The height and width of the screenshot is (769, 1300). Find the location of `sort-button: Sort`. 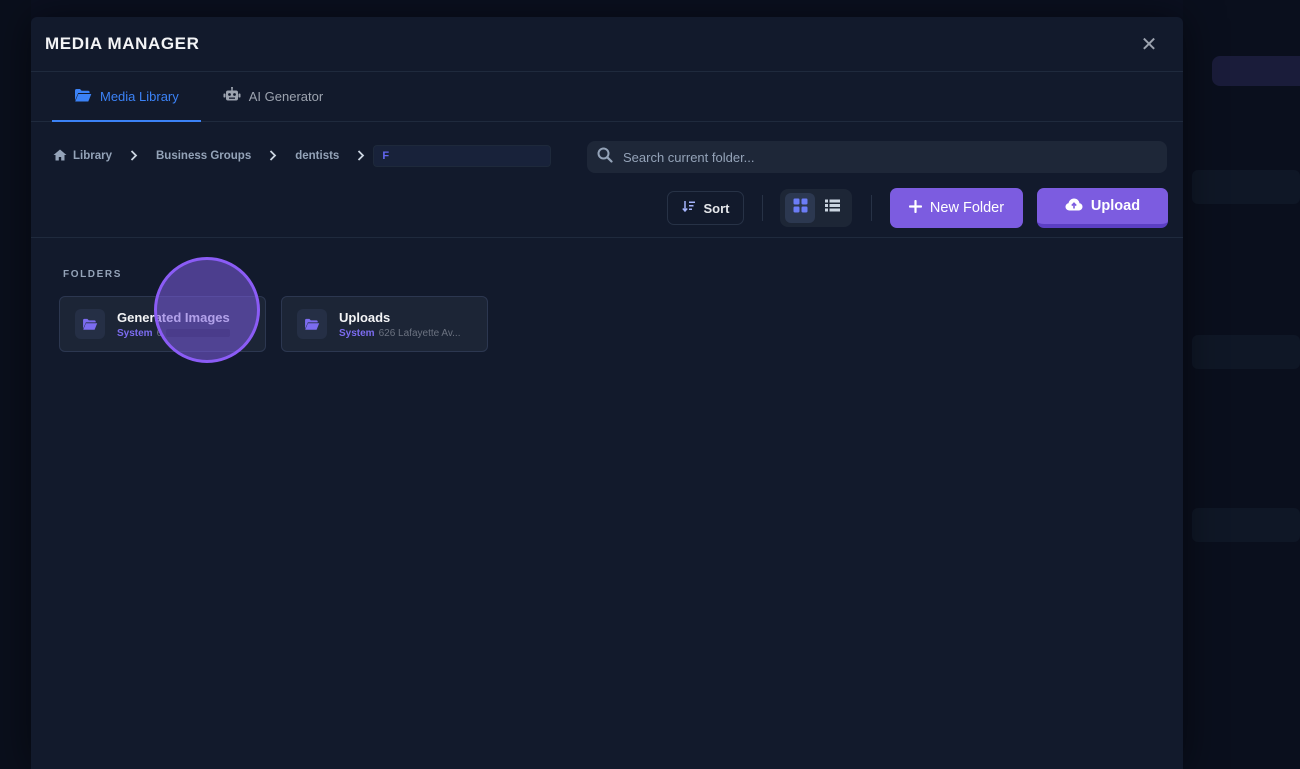

sort-button: Sort is located at coordinates (705, 208).